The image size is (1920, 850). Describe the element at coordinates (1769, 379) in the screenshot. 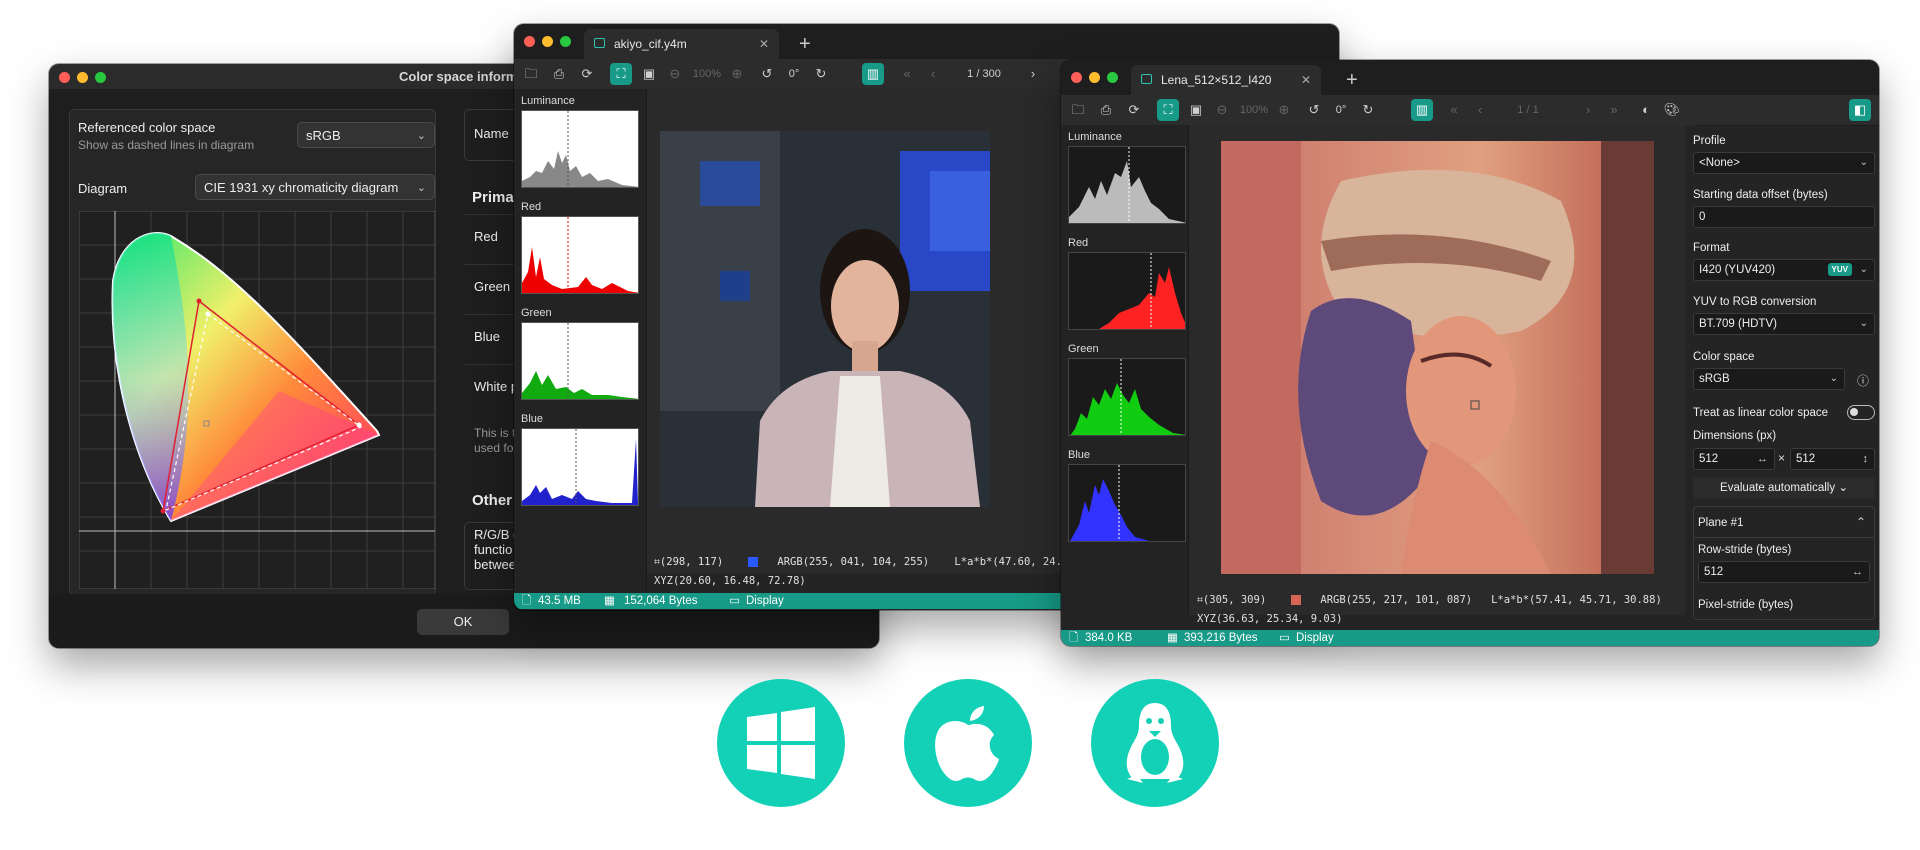

I see `colorspace-select: sRGB ⌄` at that location.